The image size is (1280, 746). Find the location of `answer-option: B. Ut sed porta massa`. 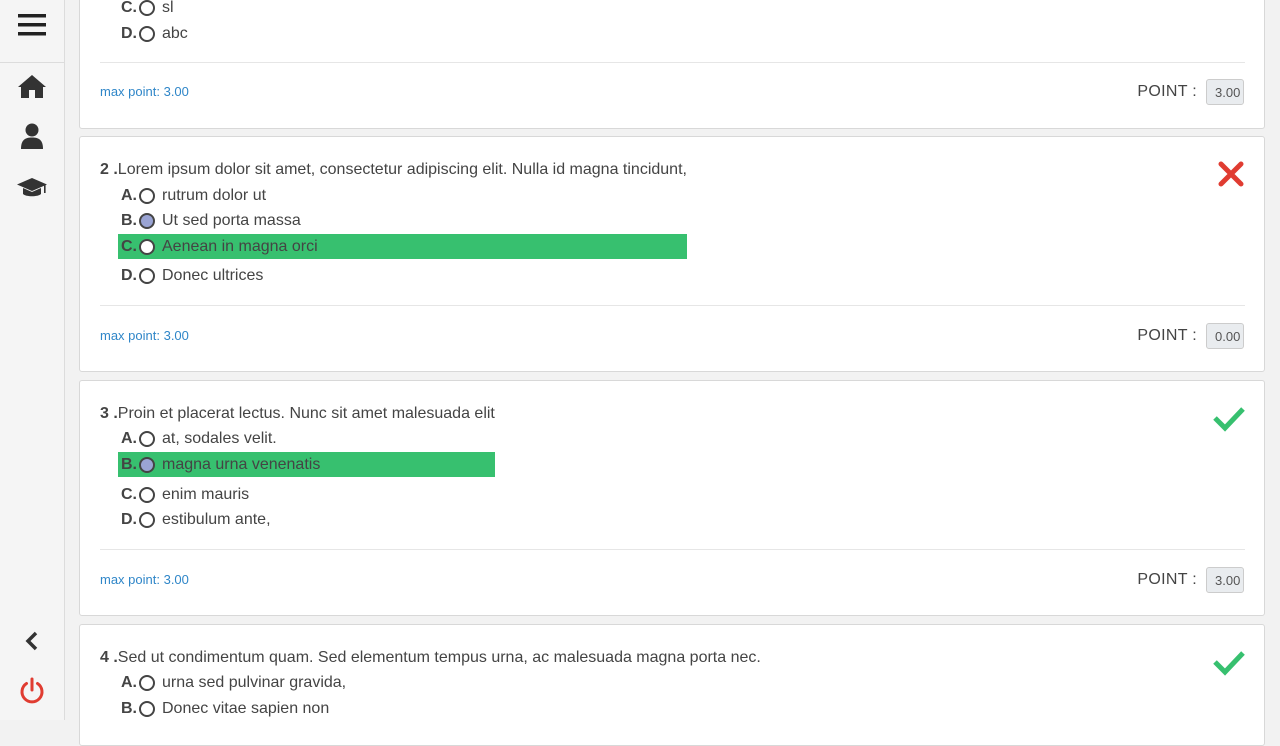

answer-option: B. Ut sed porta massa is located at coordinates (209, 220).